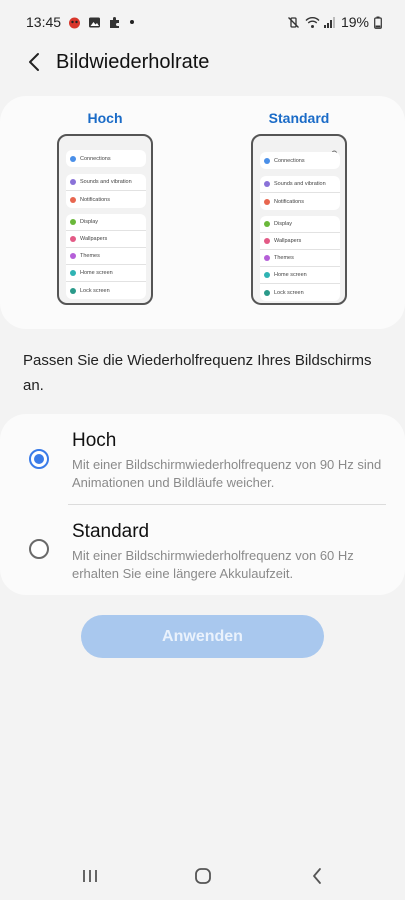 This screenshot has width=405, height=900. Describe the element at coordinates (74, 22) in the screenshot. I see `app-red-icon` at that location.